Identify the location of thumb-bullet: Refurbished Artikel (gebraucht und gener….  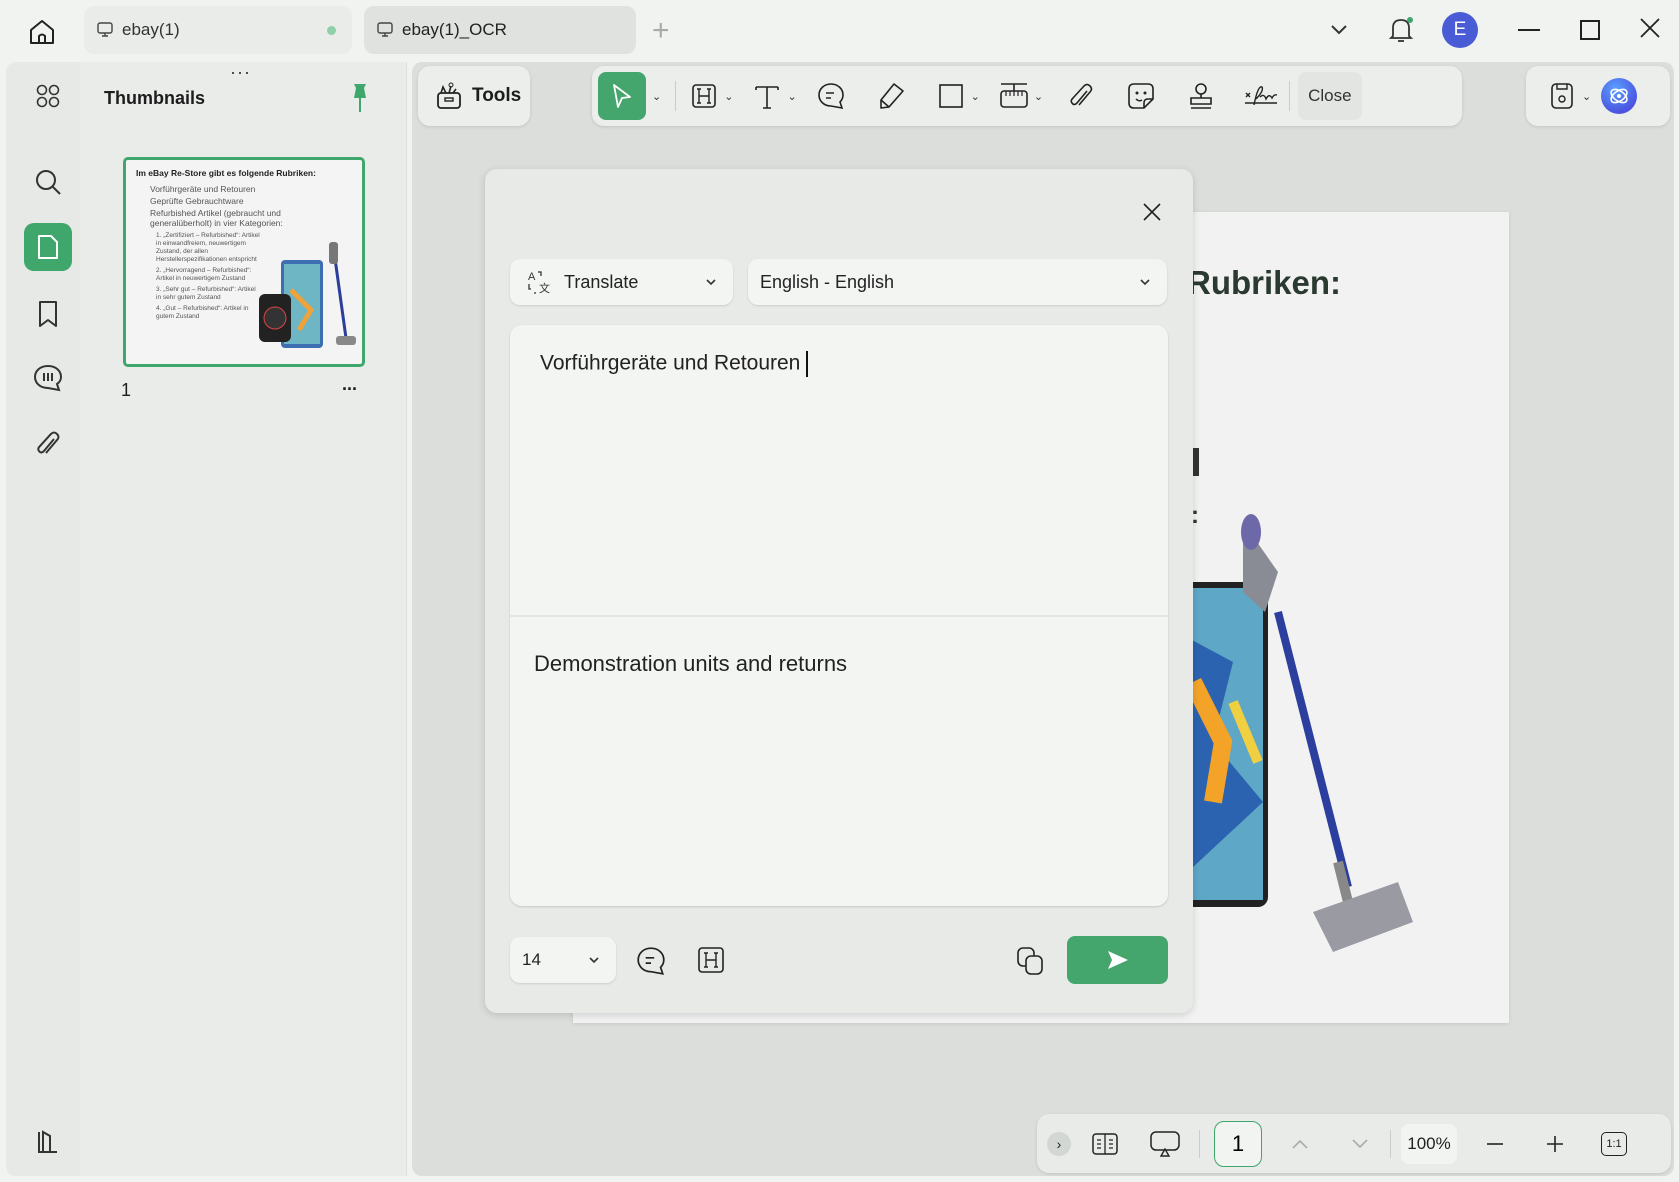
(216, 218).